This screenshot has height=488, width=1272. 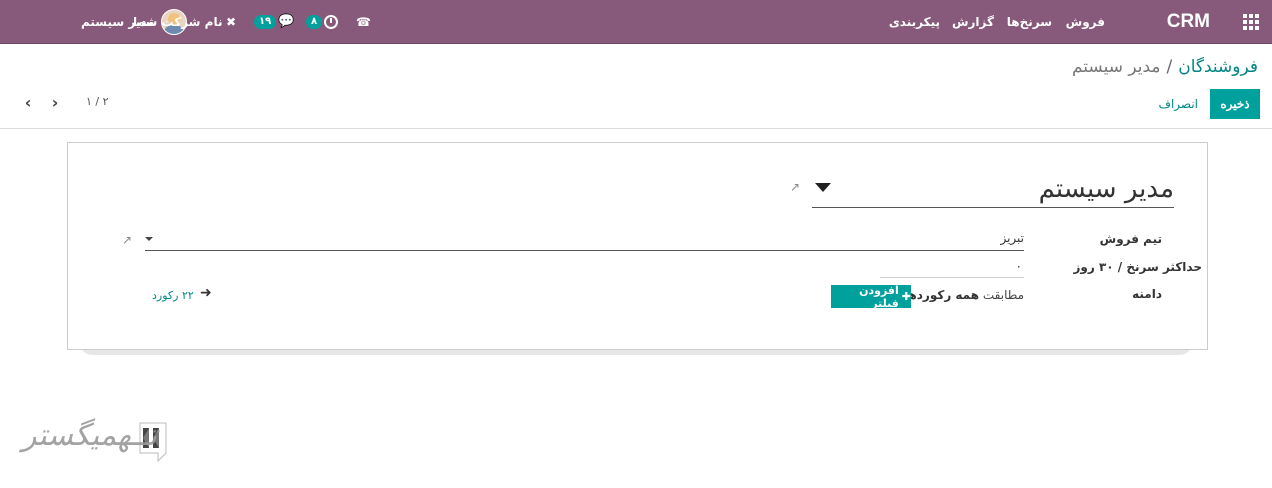 I want to click on domain-description: مطابقت همه رکوردها, so click(x=964, y=295).